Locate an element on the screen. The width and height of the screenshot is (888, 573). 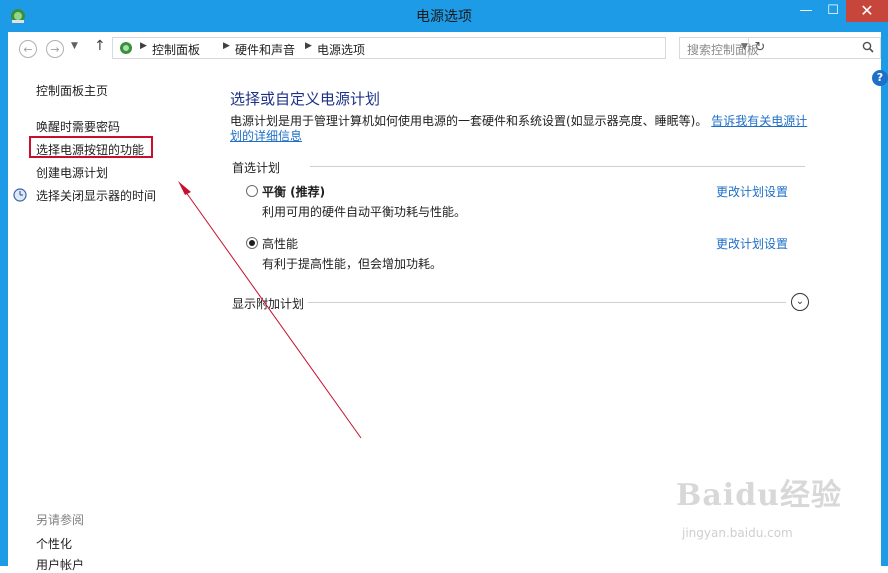
watermark-main: Baidu经验 is located at coordinates (759, 495).